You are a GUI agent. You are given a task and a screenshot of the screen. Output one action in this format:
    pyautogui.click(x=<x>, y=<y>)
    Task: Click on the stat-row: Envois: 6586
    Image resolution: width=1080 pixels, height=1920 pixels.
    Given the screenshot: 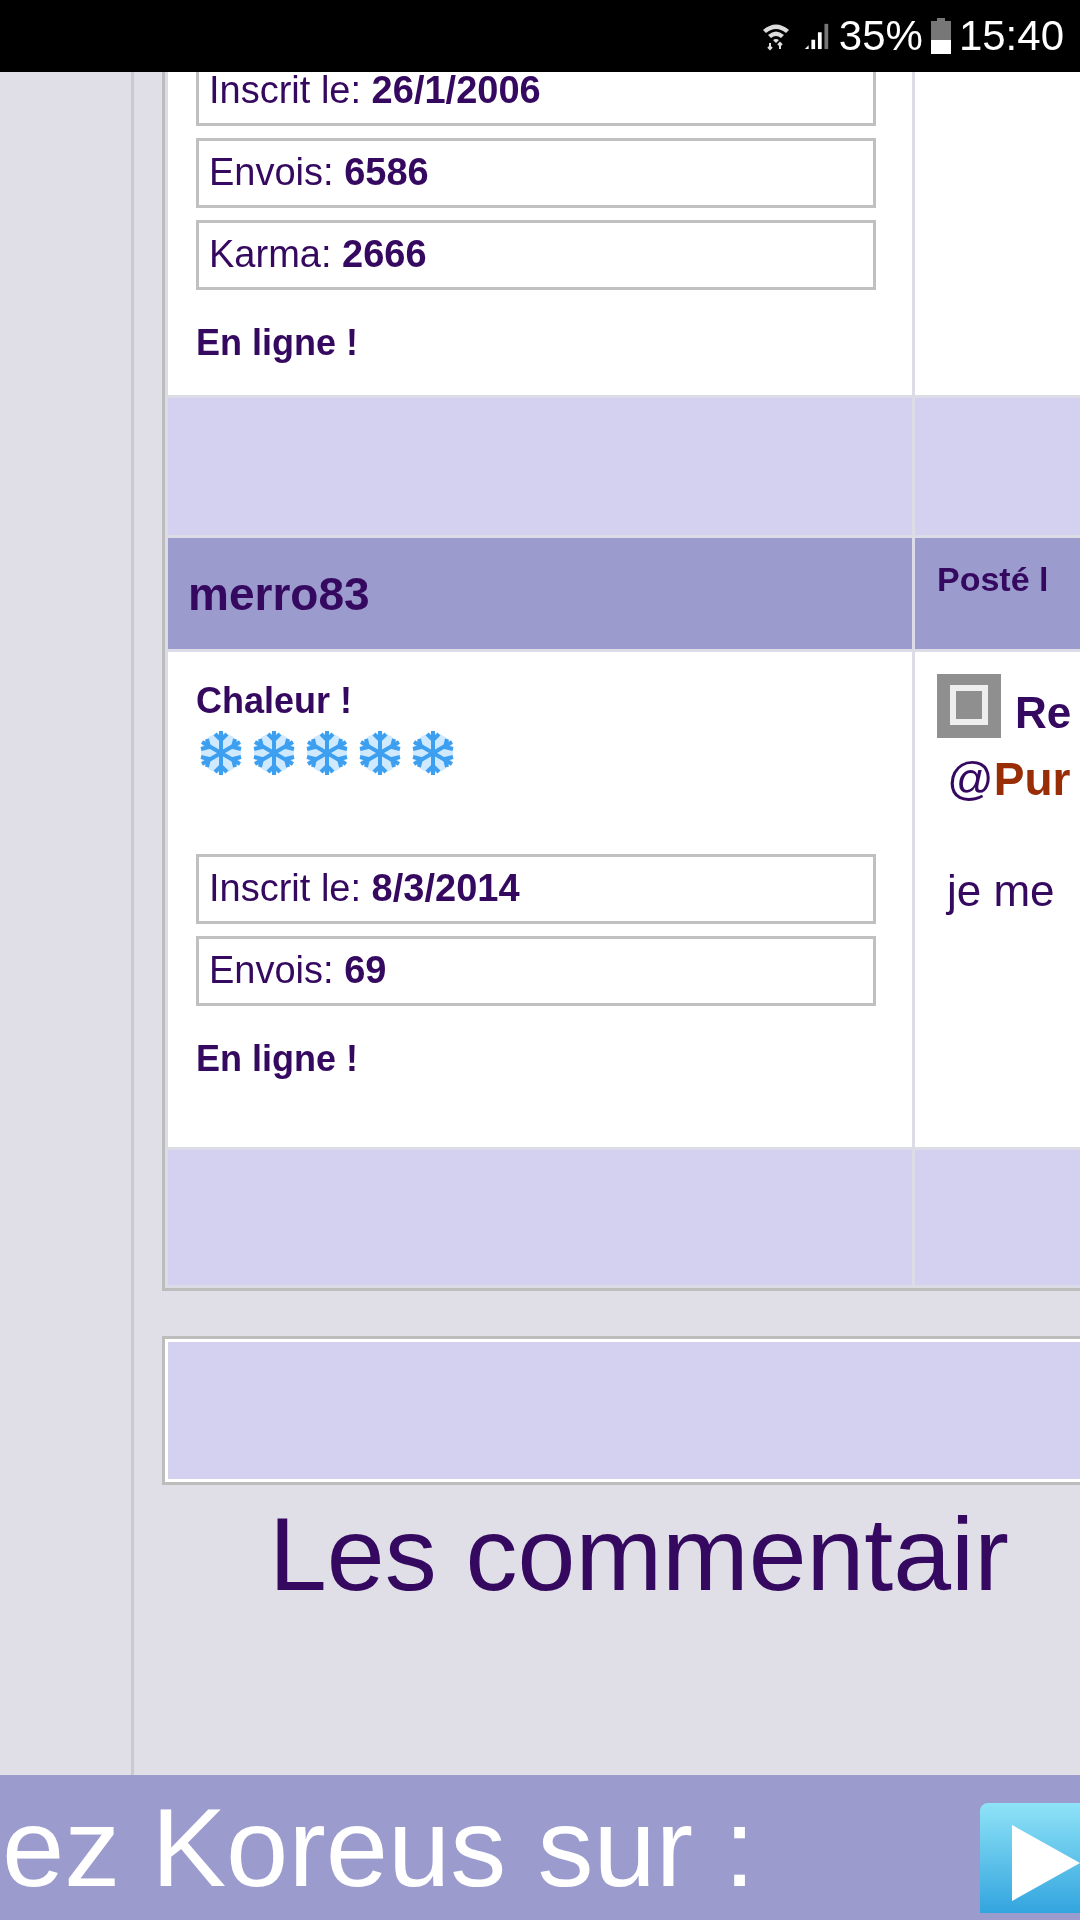 What is the action you would take?
    pyautogui.click(x=536, y=173)
    